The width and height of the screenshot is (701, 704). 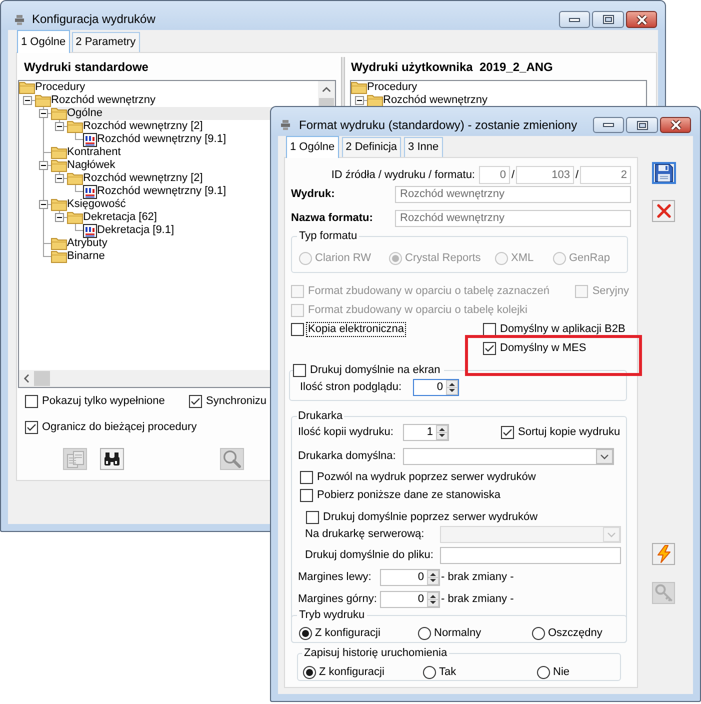 What do you see at coordinates (80, 243) in the screenshot?
I see `tree-item: Atrybuty` at bounding box center [80, 243].